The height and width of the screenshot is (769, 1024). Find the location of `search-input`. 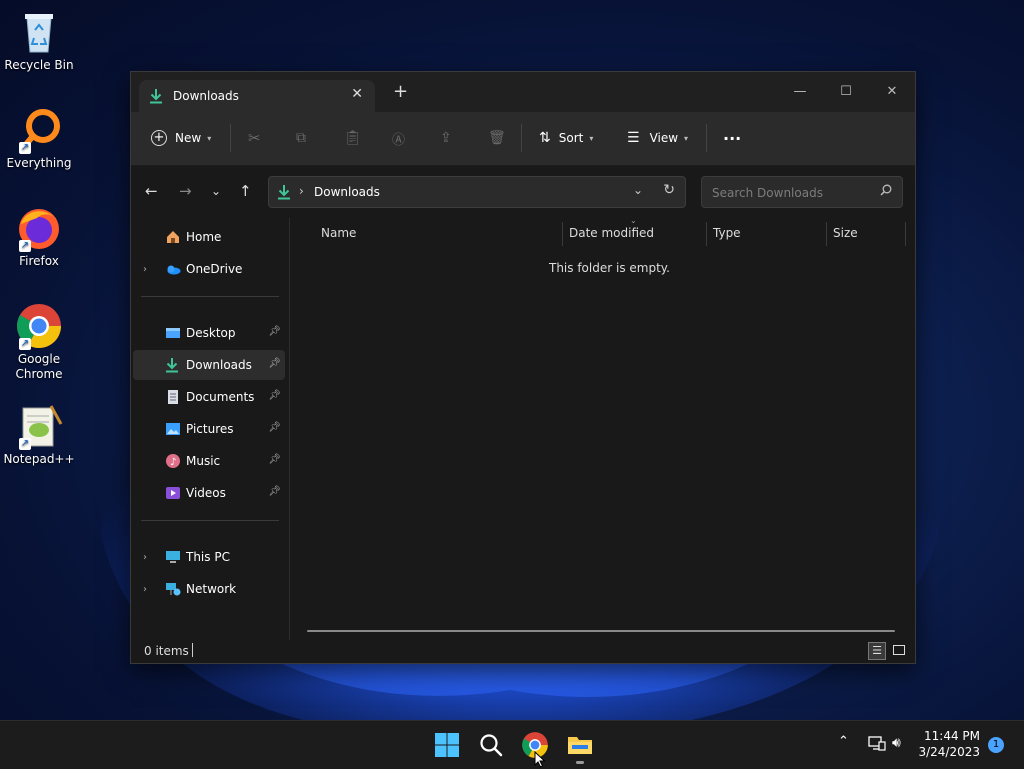

search-input is located at coordinates (792, 193).